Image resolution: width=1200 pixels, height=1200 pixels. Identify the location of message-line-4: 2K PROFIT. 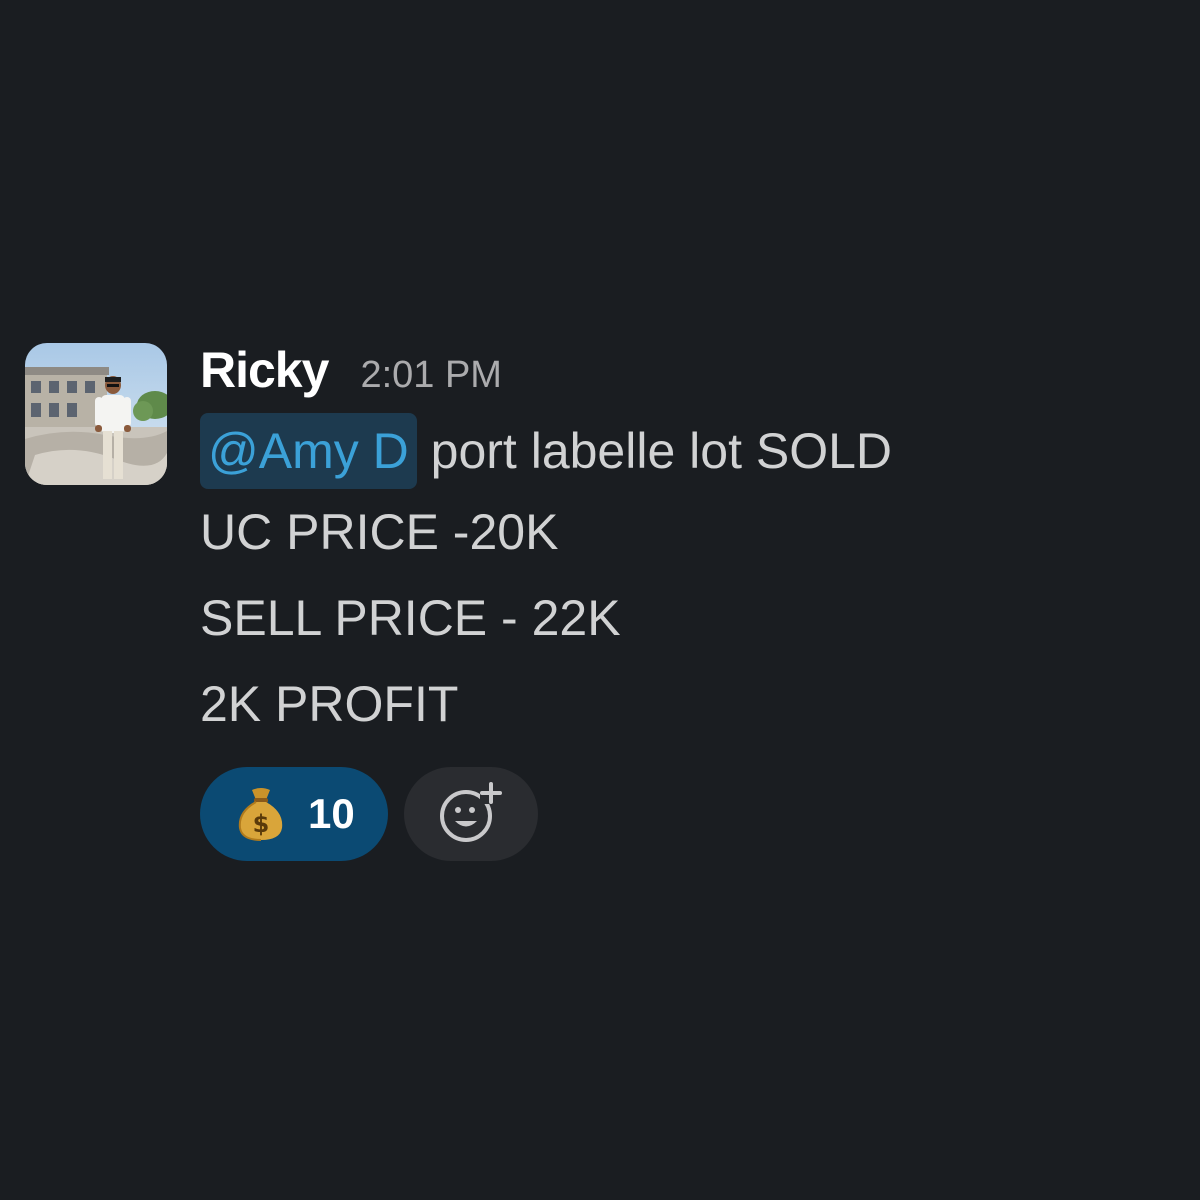
(329, 704).